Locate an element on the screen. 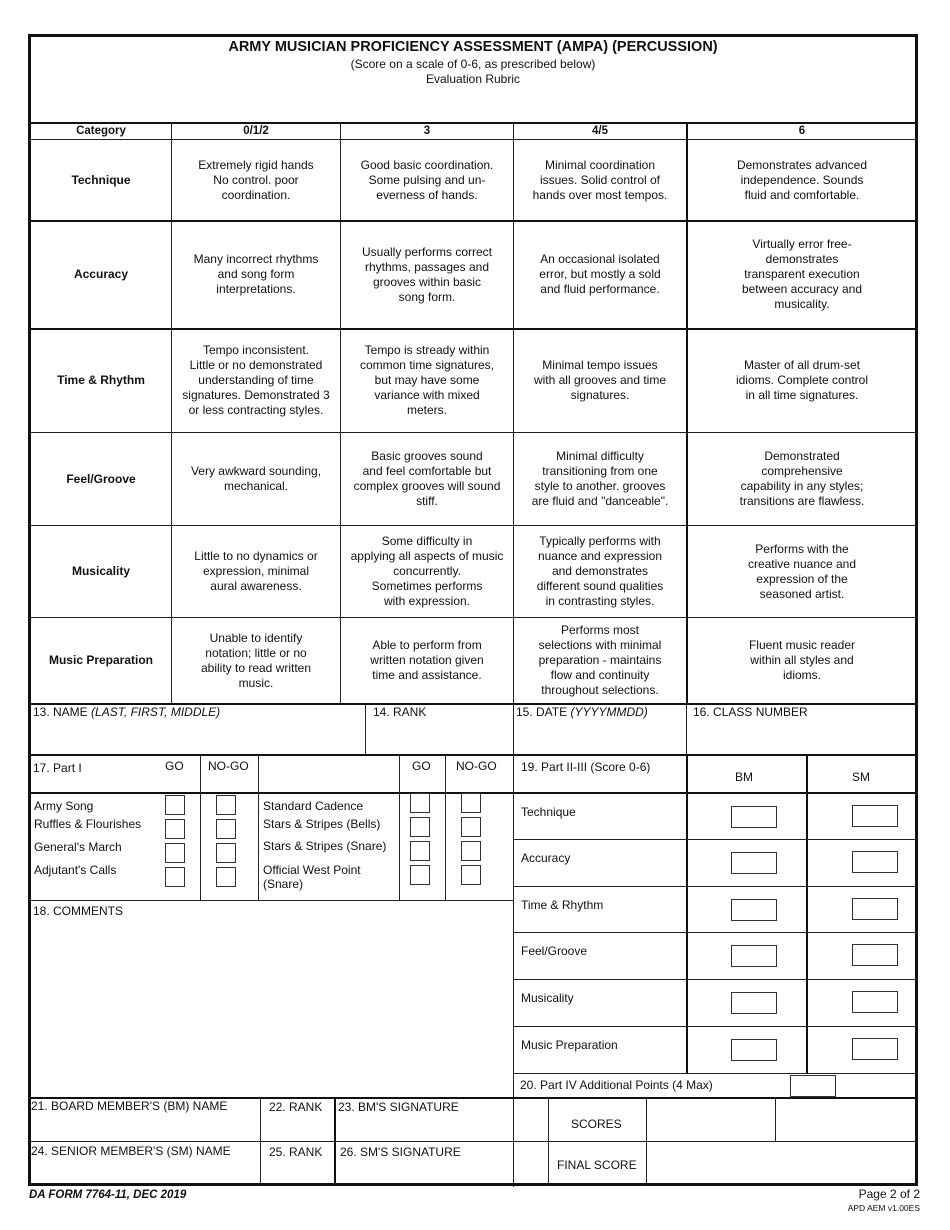 This screenshot has height=1230, width=950. part2-label: 19. Part II-III (Score 0-6) is located at coordinates (586, 767).